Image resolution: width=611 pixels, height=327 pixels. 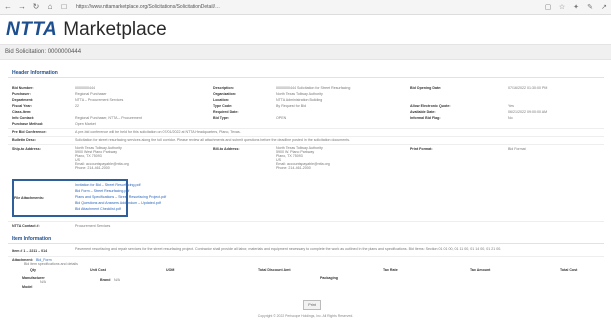 I want to click on print-button: Print, so click(x=312, y=305).